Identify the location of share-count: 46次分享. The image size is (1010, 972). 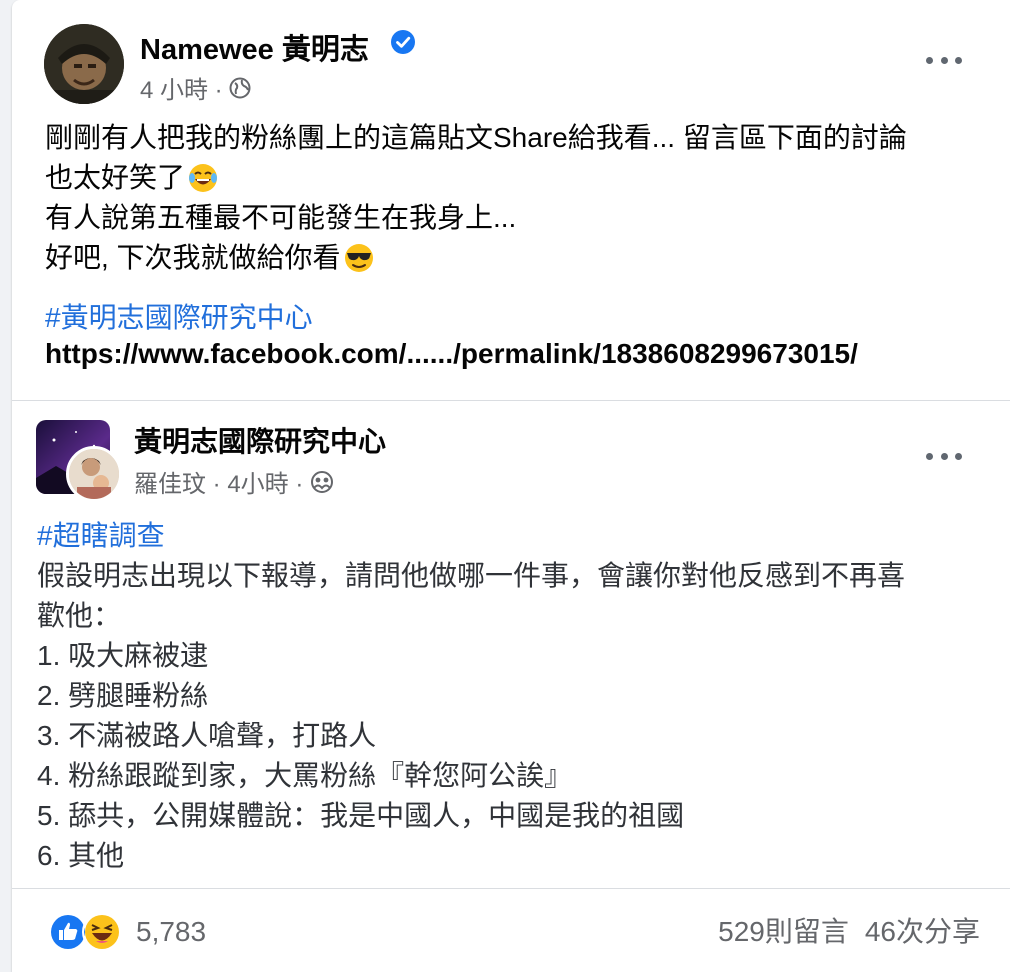
(922, 931).